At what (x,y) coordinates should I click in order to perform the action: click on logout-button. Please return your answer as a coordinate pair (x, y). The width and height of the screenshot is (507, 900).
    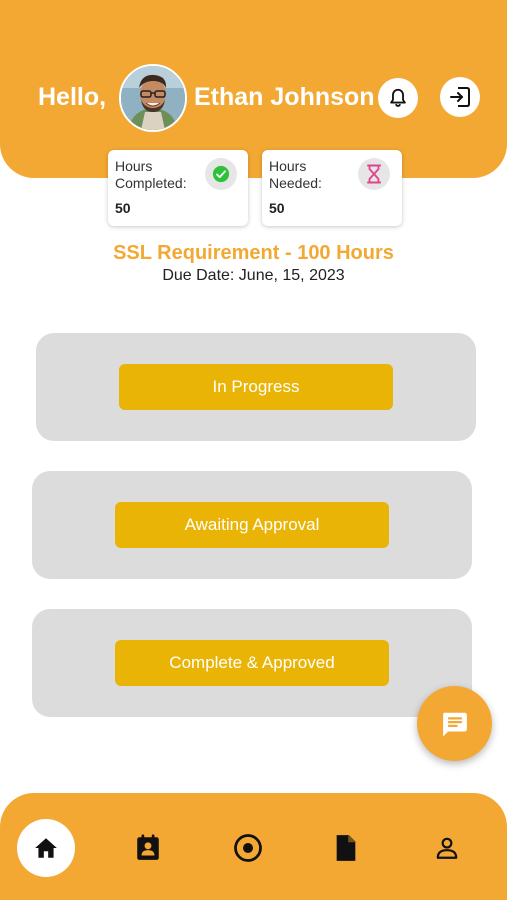
    Looking at the image, I should click on (460, 97).